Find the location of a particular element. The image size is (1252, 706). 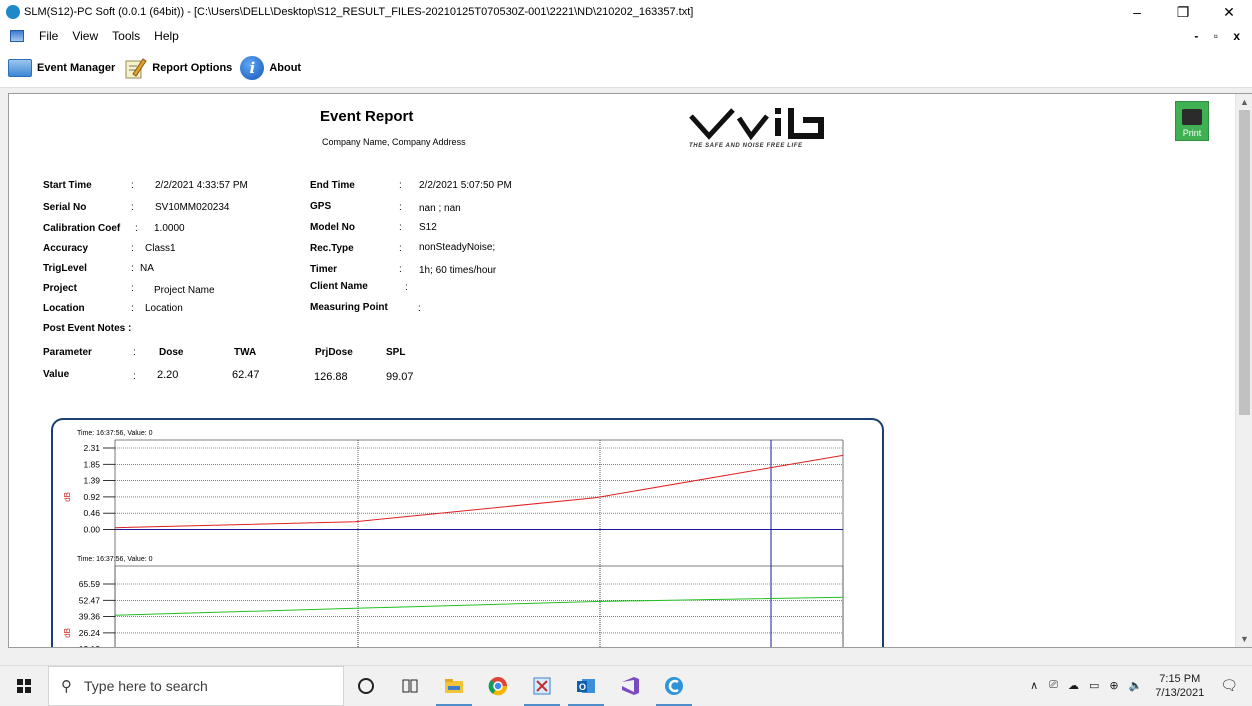

show-hidden-icons-icon: ∧ is located at coordinates (1034, 685).